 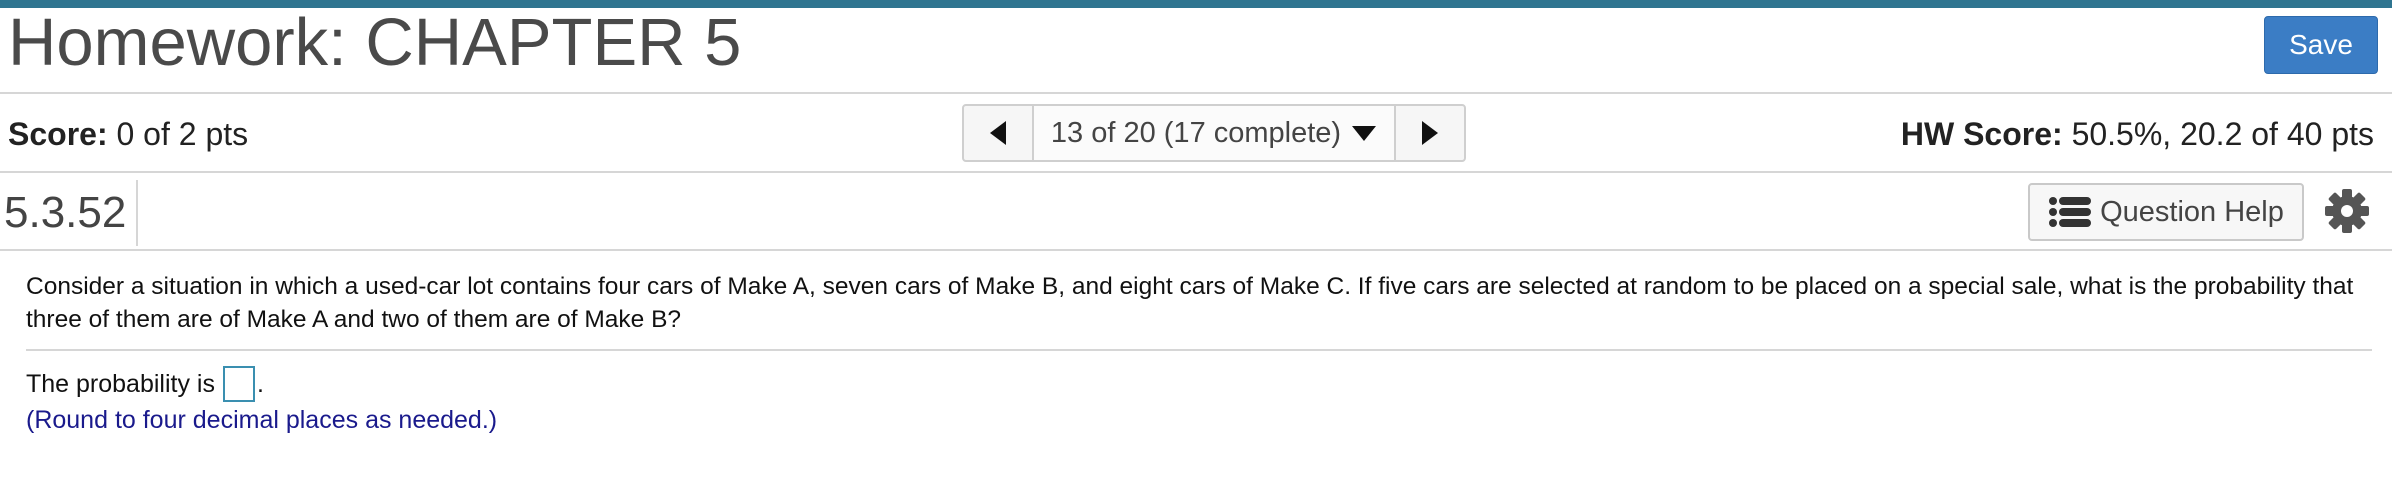 I want to click on previous-question-button, so click(x=998, y=133).